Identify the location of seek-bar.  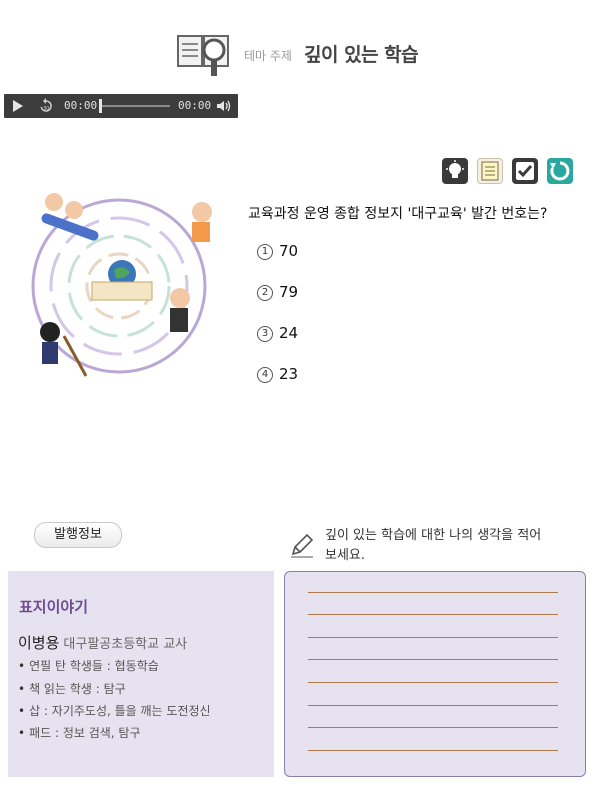
(135, 106).